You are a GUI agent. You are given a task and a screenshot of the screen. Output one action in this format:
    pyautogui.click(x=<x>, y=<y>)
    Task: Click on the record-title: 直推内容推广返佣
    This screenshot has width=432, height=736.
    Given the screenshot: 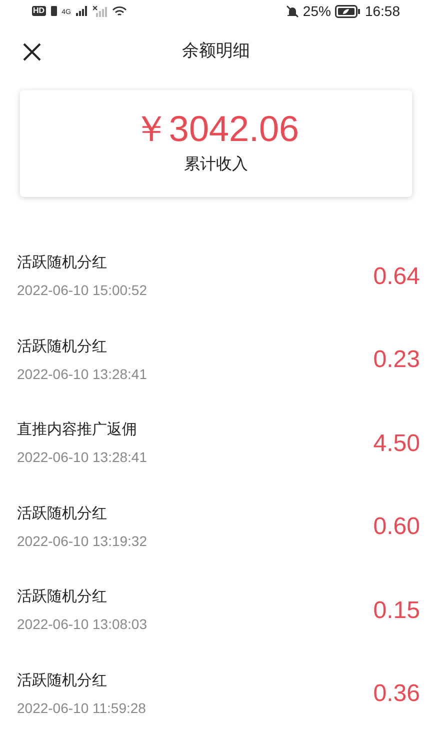 What is the action you would take?
    pyautogui.click(x=77, y=430)
    